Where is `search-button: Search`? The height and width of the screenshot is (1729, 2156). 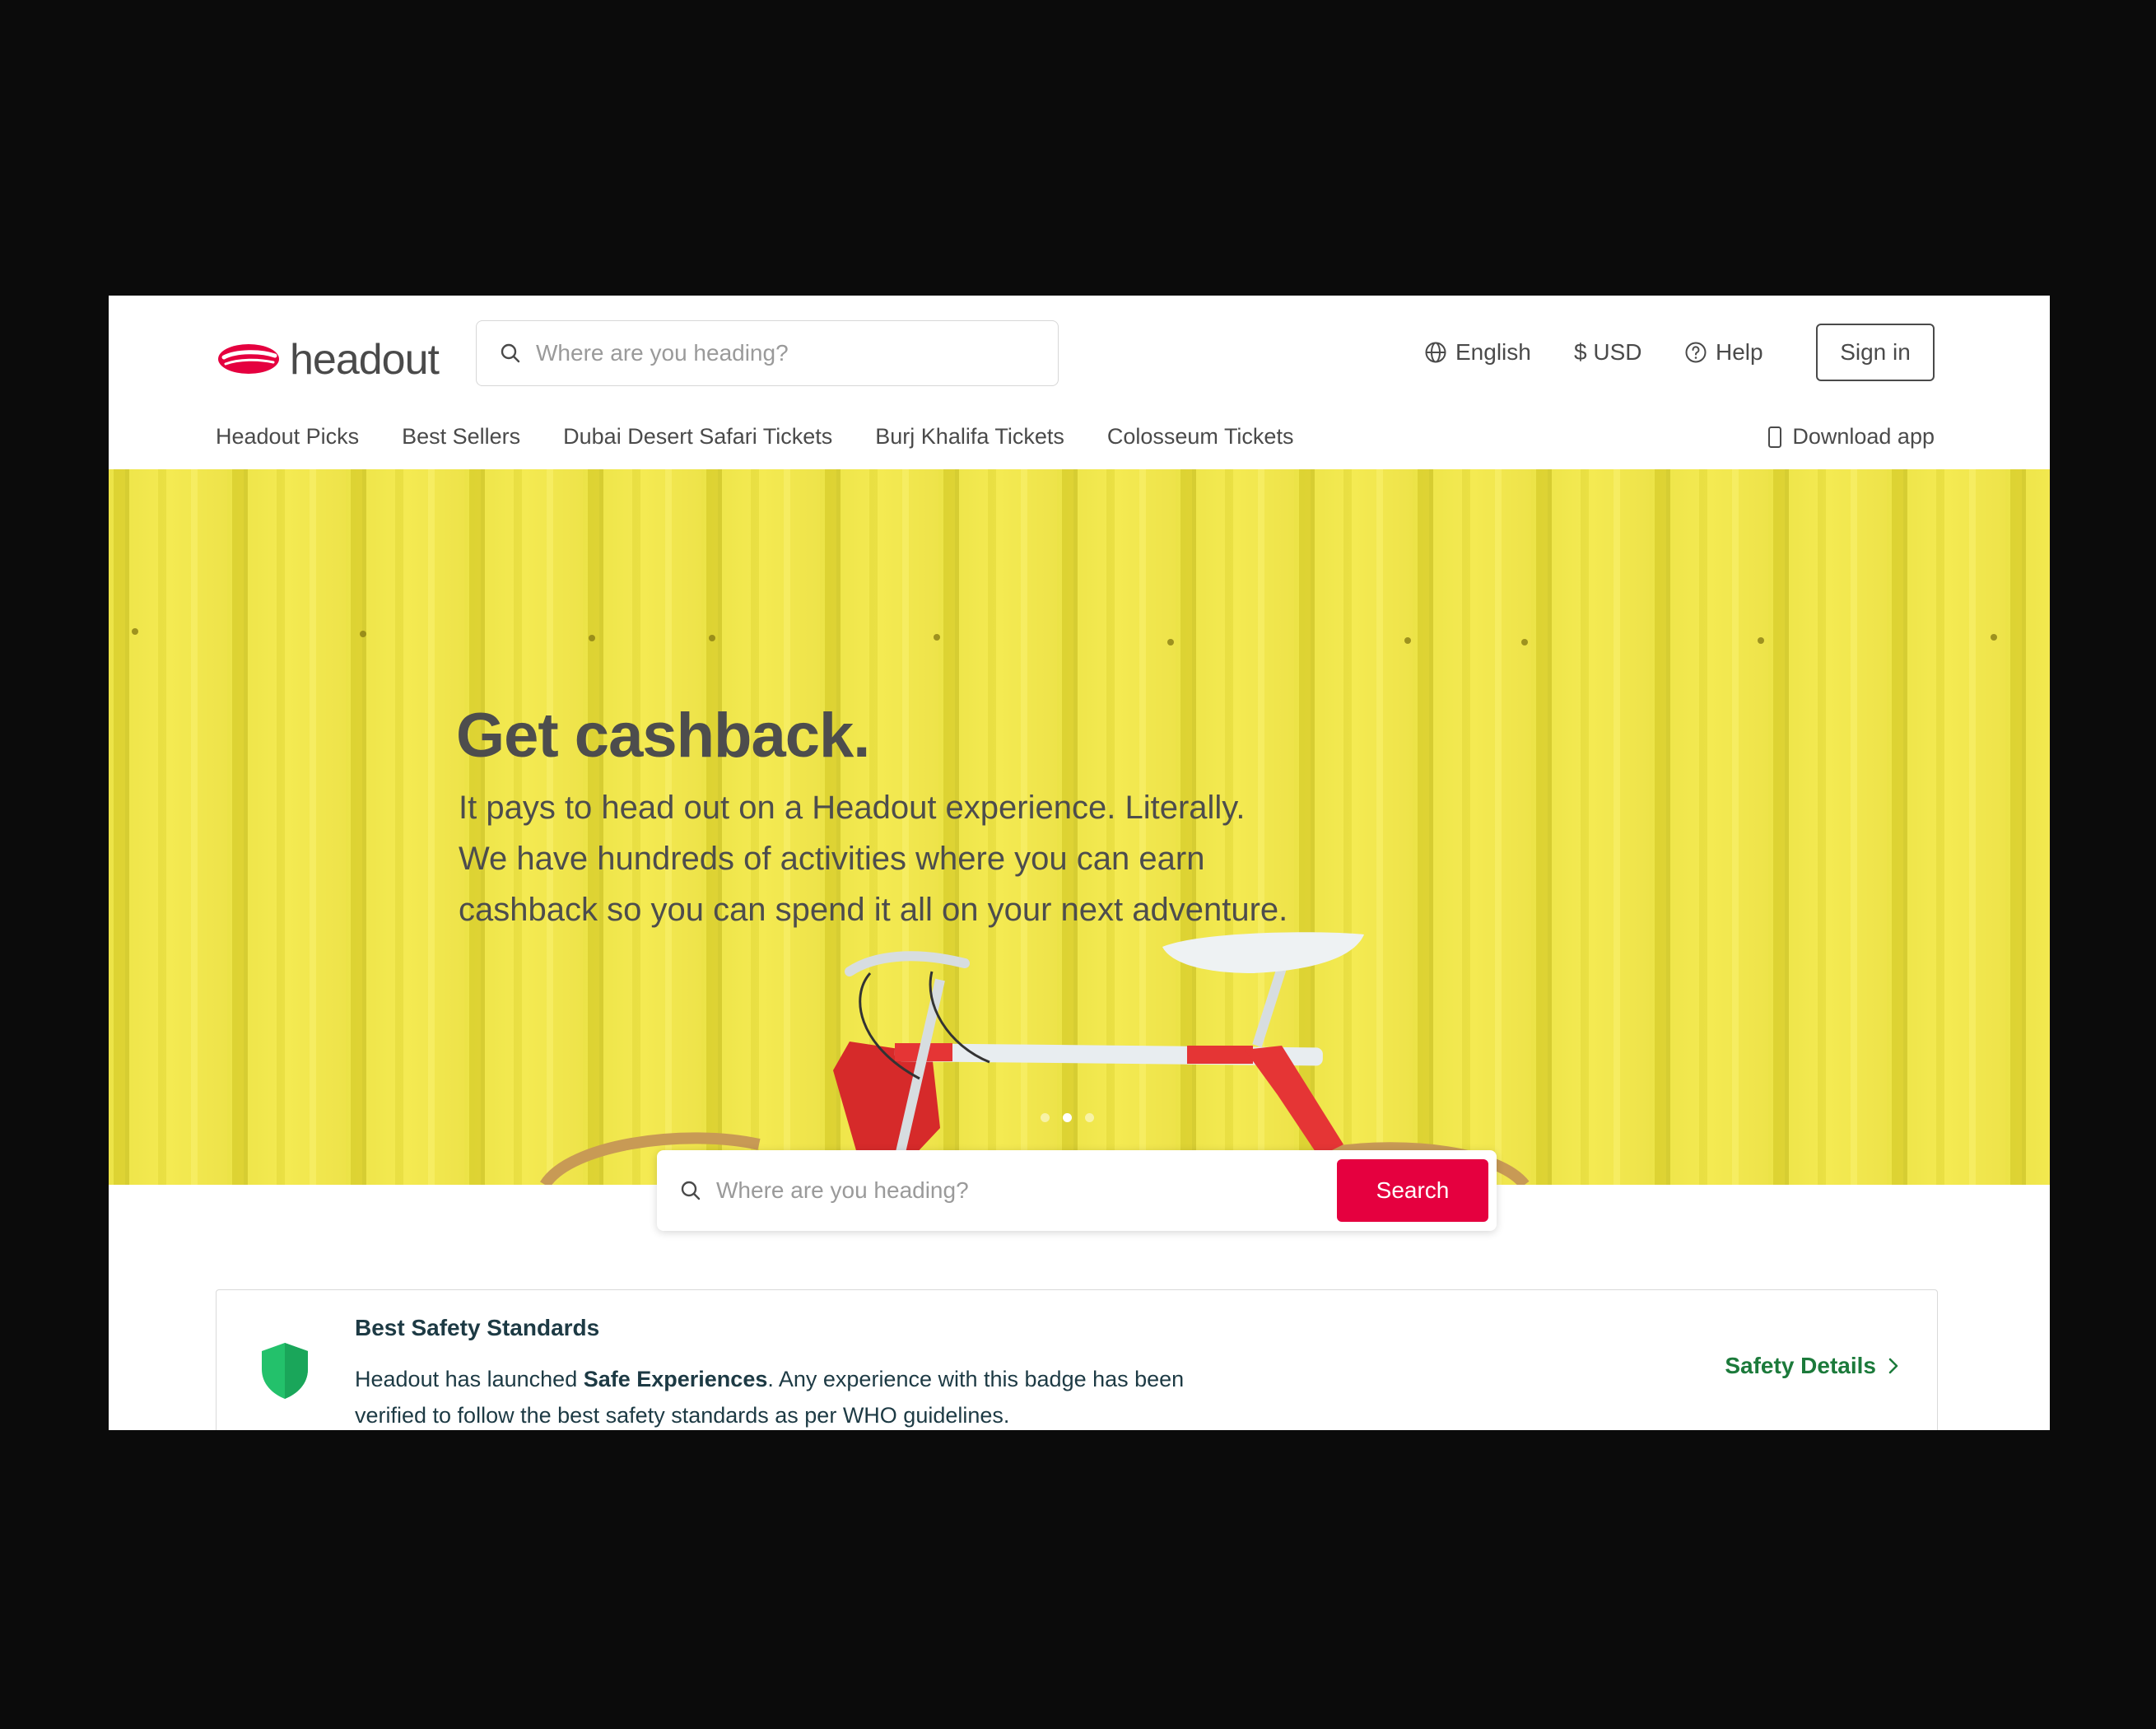 search-button: Search is located at coordinates (1412, 1190).